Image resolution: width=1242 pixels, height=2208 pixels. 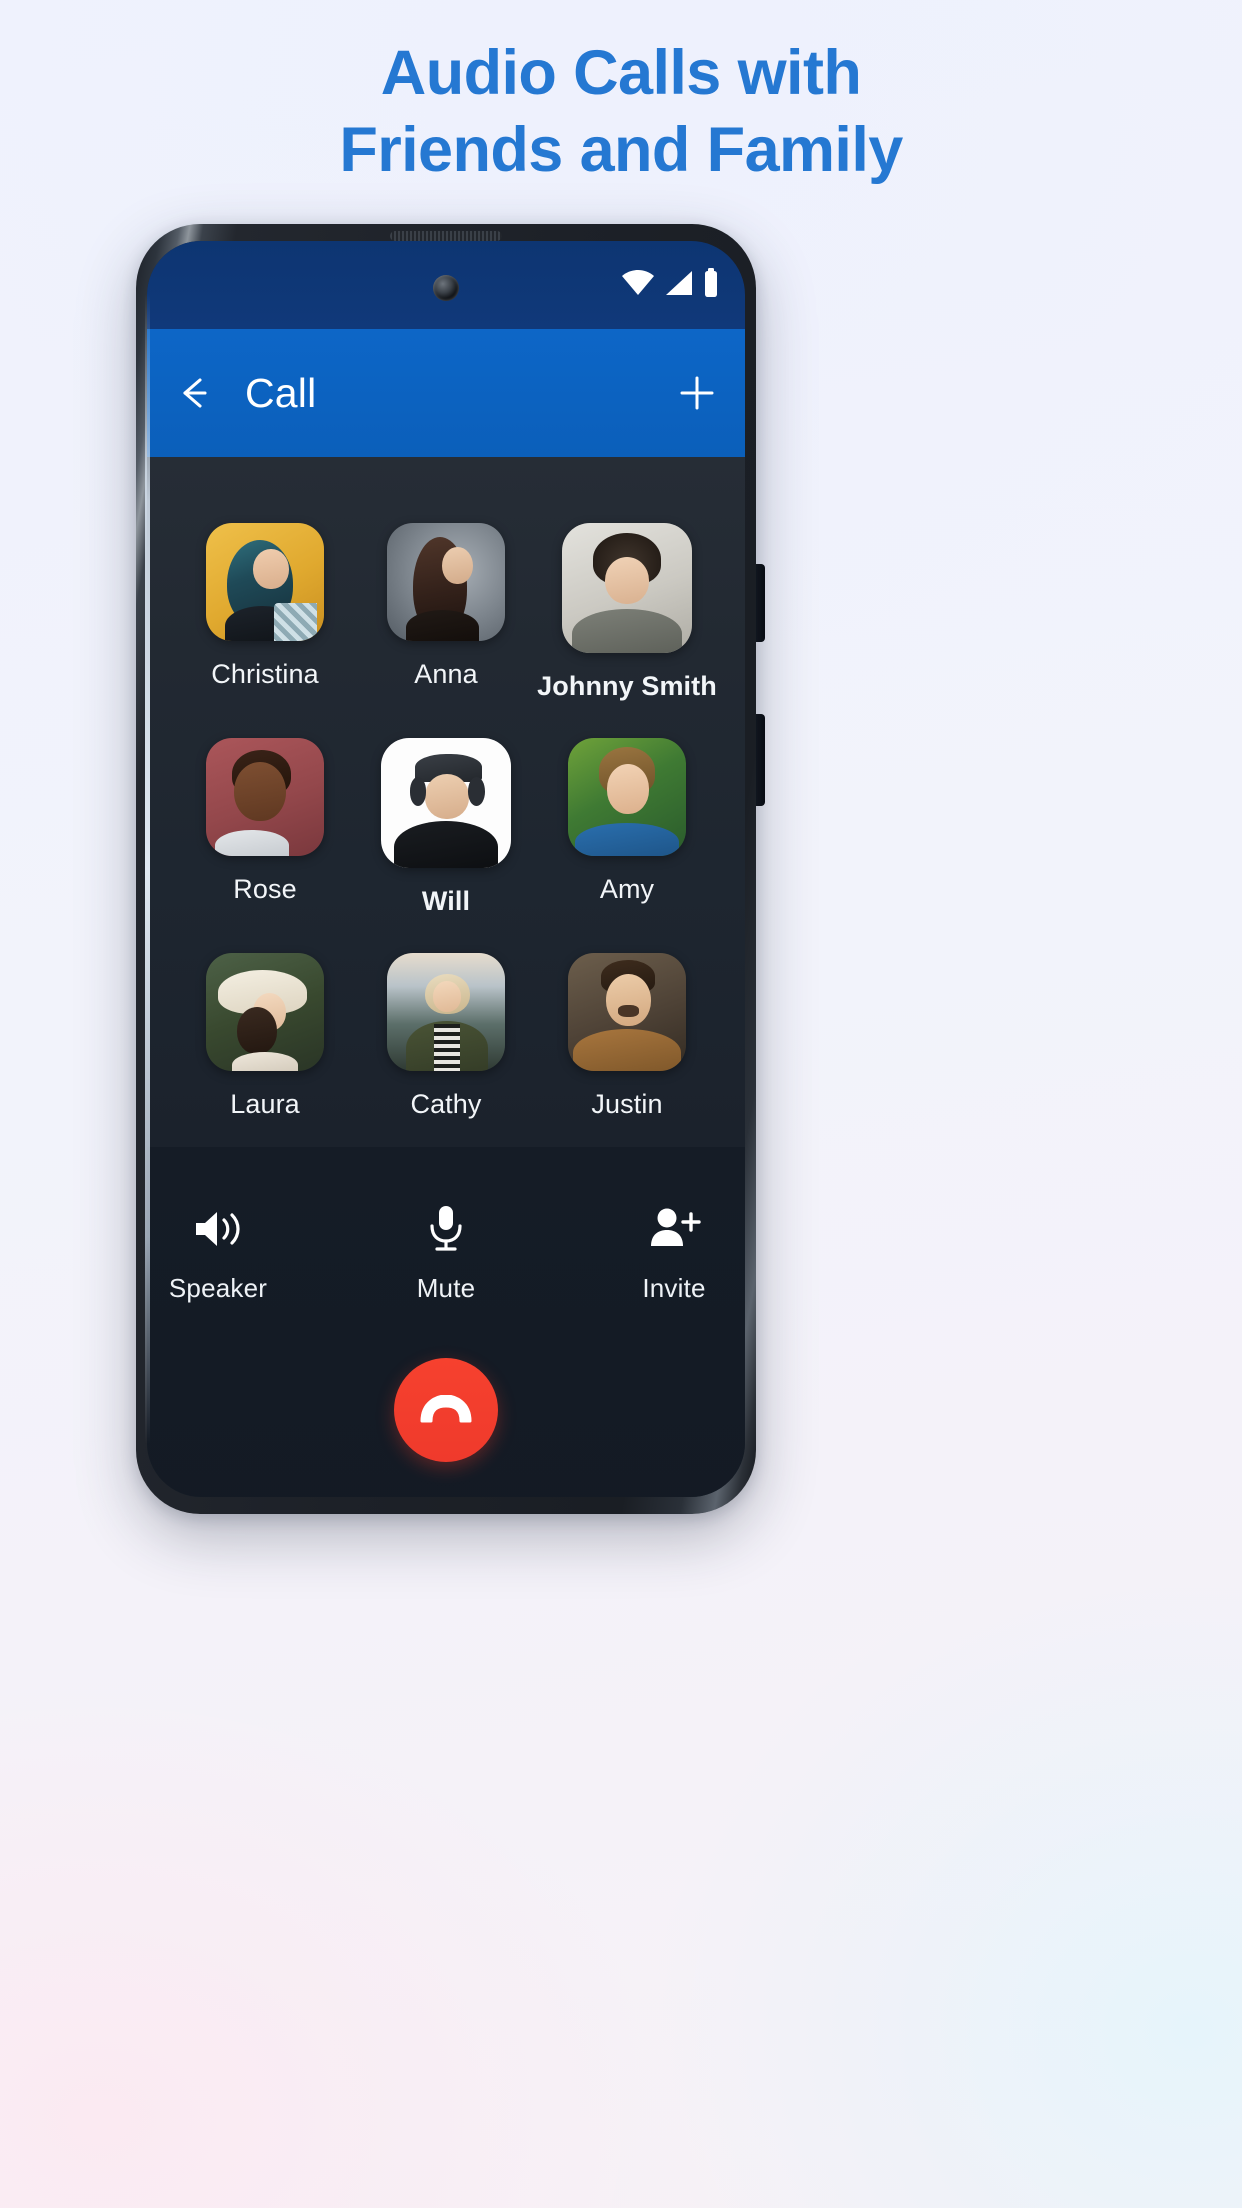 I want to click on participant-justin: Justin, so click(x=627, y=1036).